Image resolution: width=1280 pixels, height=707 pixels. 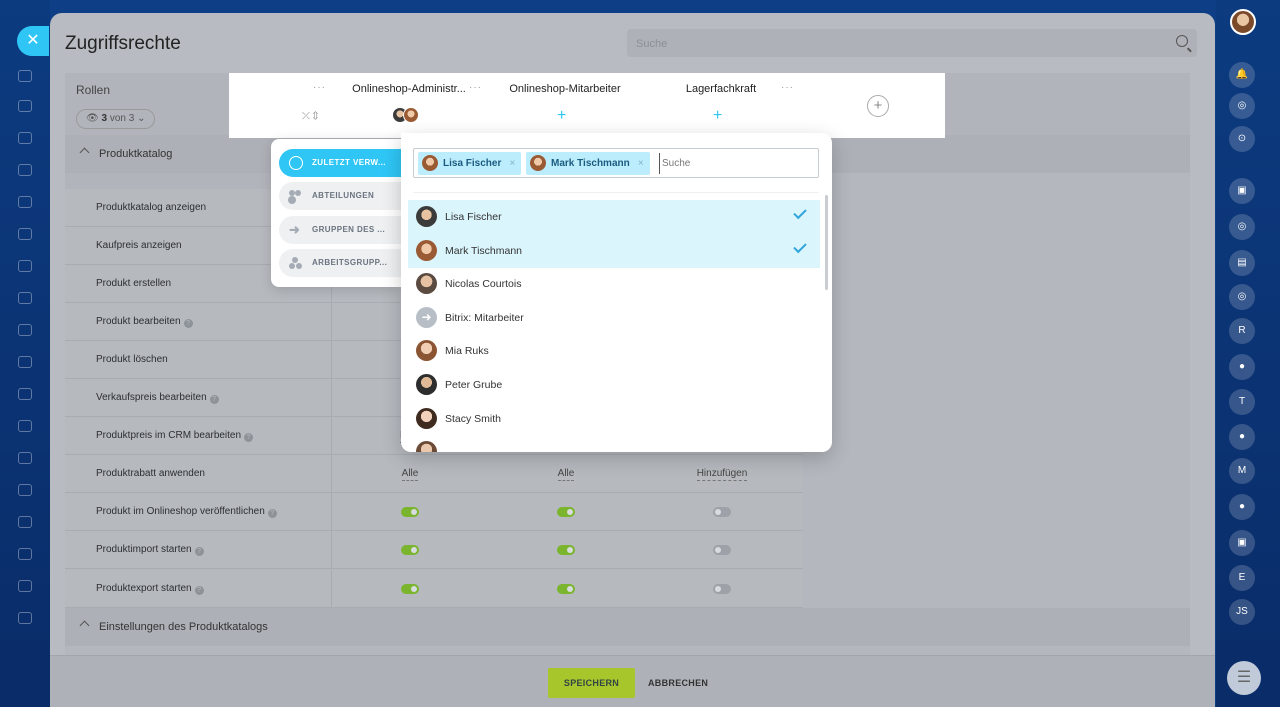 I want to click on save-button: SPEICHERN, so click(x=591, y=683).